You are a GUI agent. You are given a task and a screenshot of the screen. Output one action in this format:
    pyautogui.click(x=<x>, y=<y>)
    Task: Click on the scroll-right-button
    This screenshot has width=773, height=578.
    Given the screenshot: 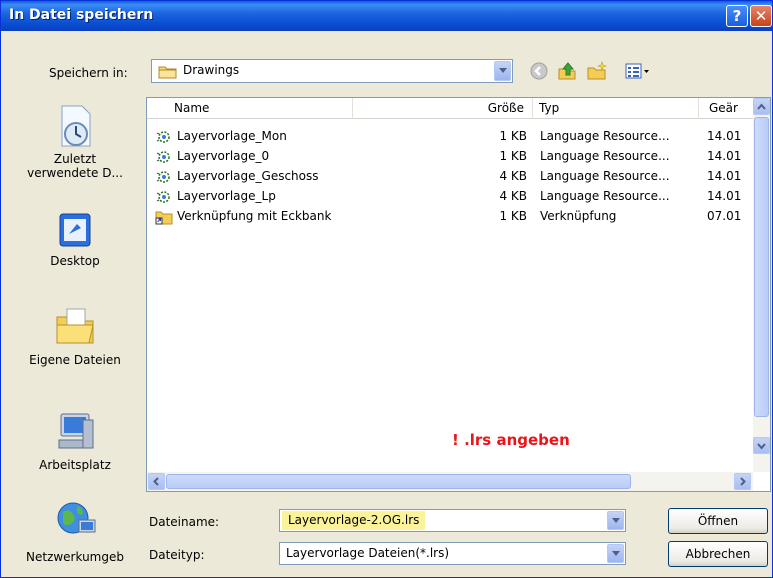 What is the action you would take?
    pyautogui.click(x=742, y=481)
    